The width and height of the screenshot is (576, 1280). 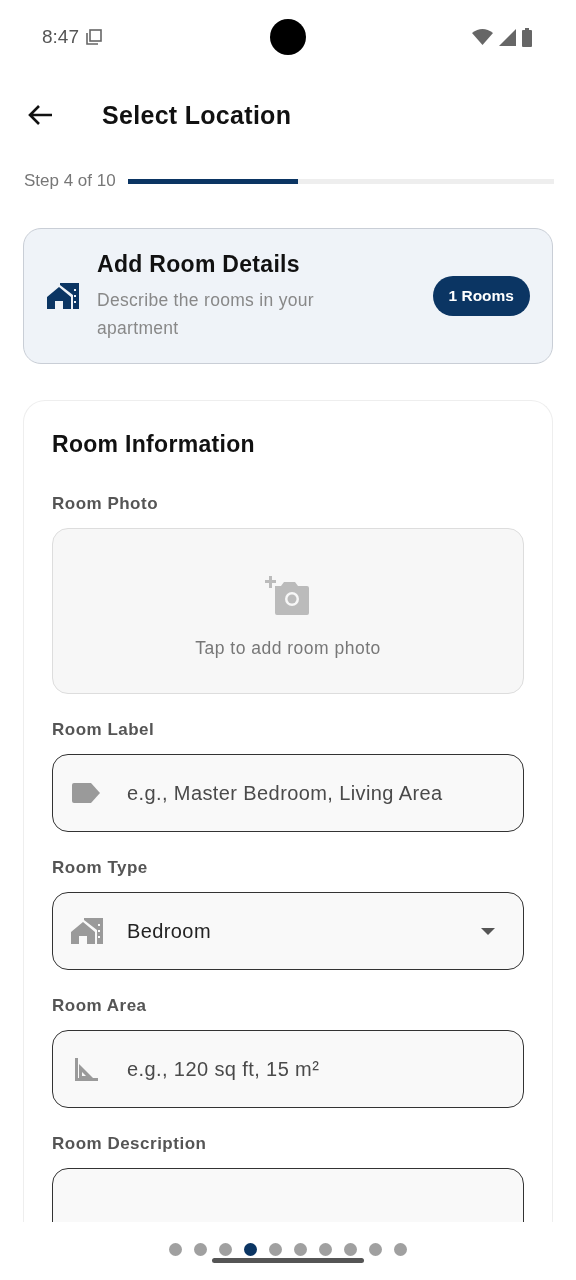 What do you see at coordinates (488, 931) in the screenshot?
I see `dropdown-caret-icon` at bounding box center [488, 931].